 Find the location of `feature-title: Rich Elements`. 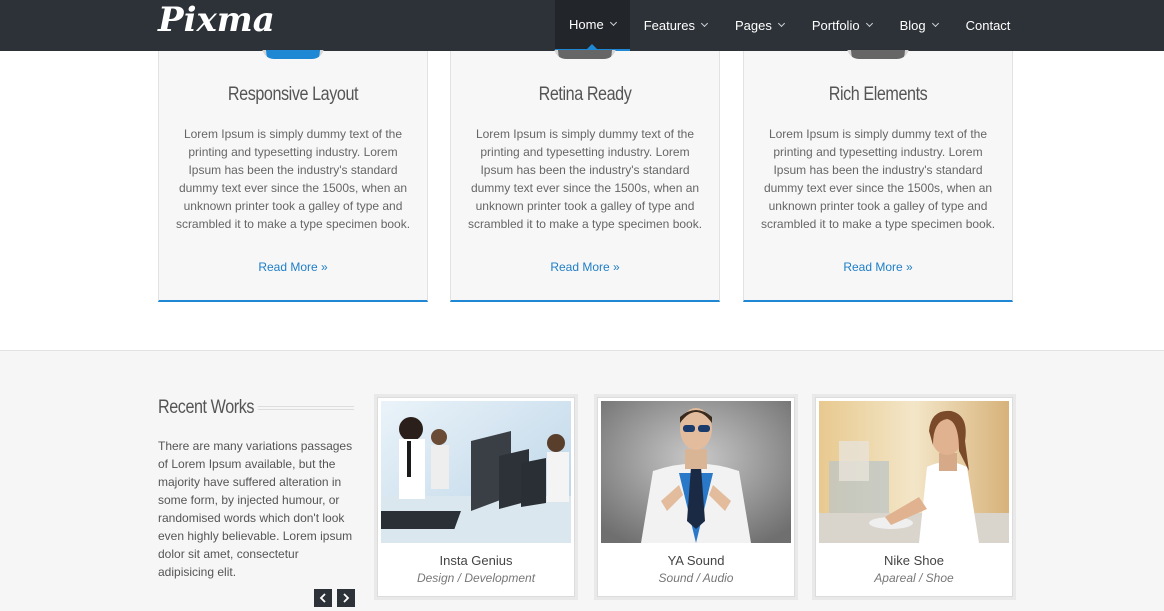

feature-title: Rich Elements is located at coordinates (878, 94).